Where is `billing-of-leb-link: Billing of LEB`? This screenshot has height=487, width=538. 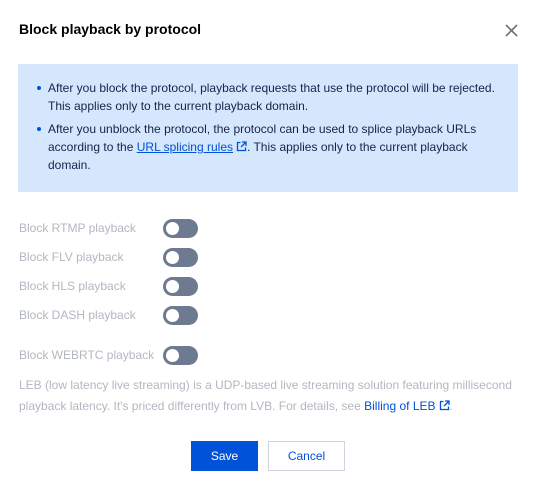 billing-of-leb-link: Billing of LEB is located at coordinates (399, 406).